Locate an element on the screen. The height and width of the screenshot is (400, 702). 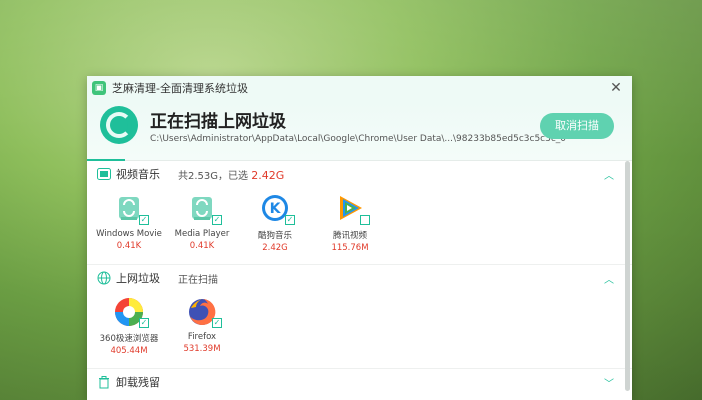
expand-chevron-icon: ﹀ is located at coordinates (609, 382).